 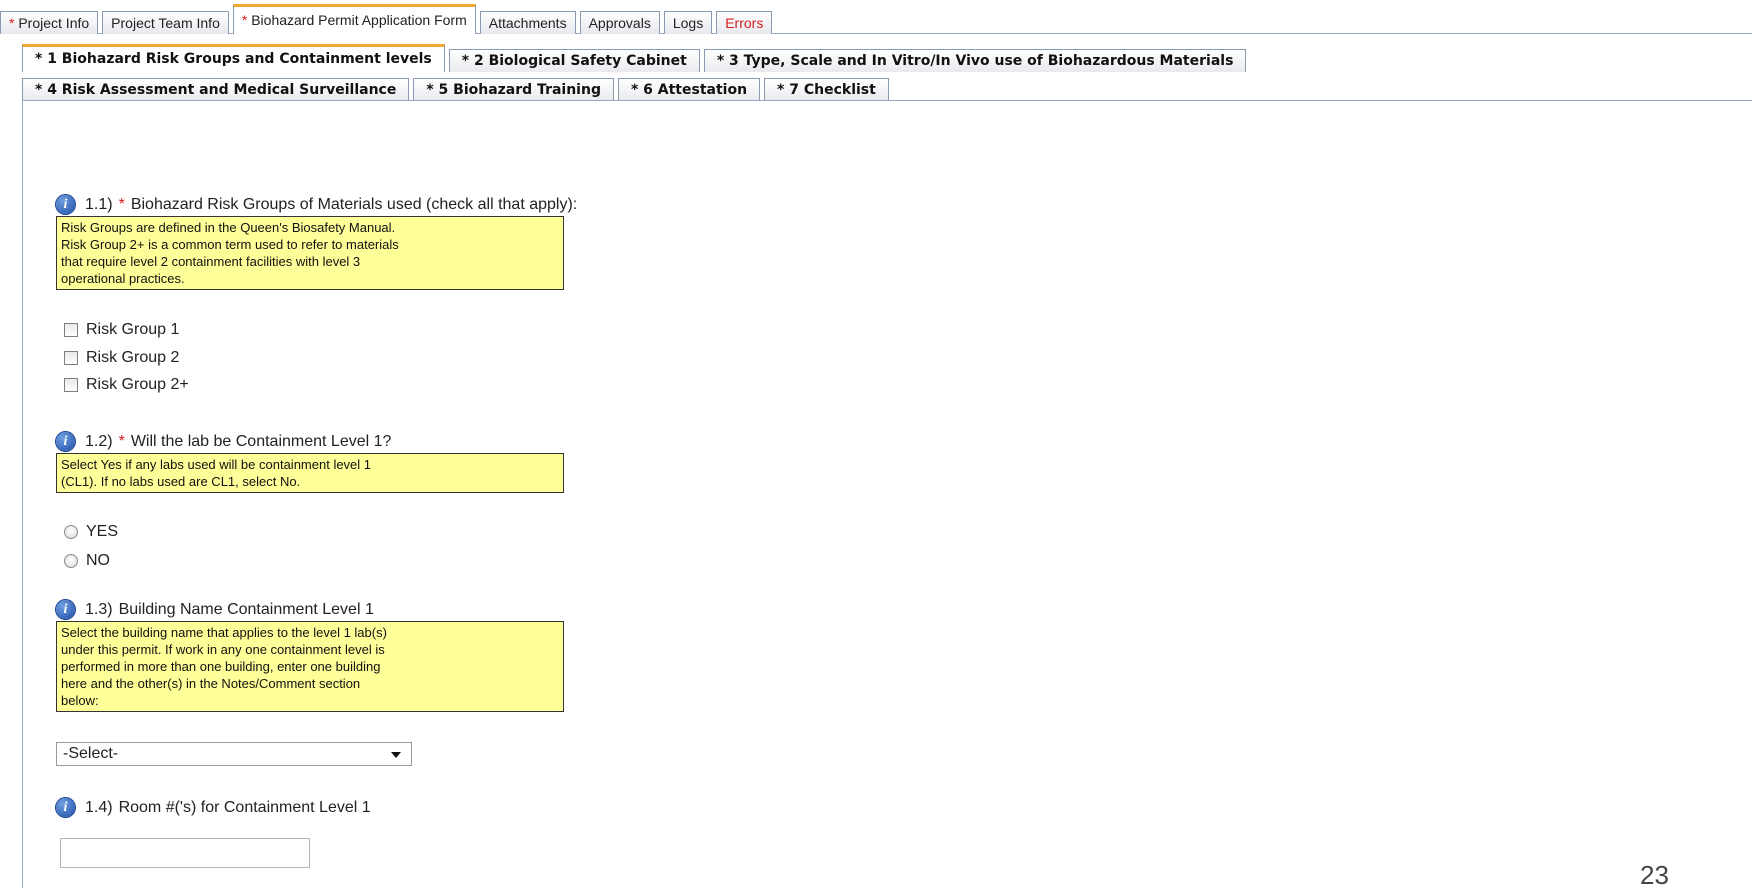 What do you see at coordinates (123, 278) in the screenshot?
I see `help-line: operational practices.` at bounding box center [123, 278].